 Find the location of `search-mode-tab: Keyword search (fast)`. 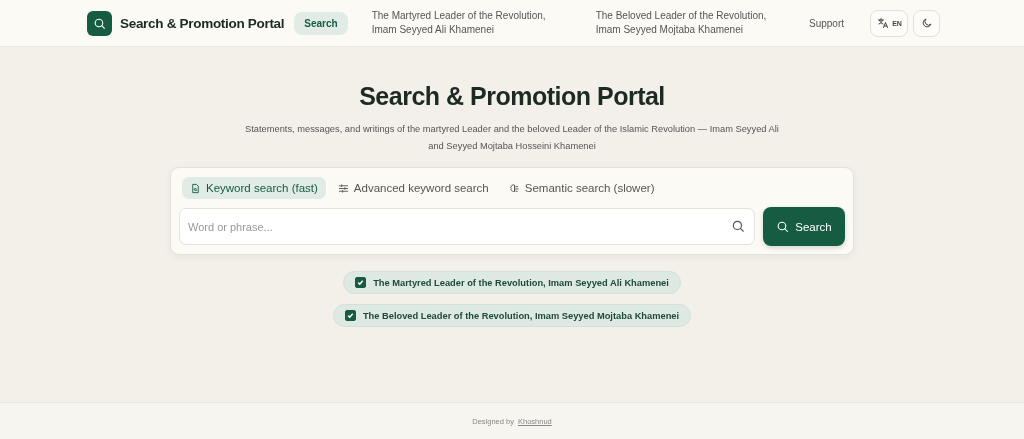

search-mode-tab: Keyword search (fast) is located at coordinates (254, 188).